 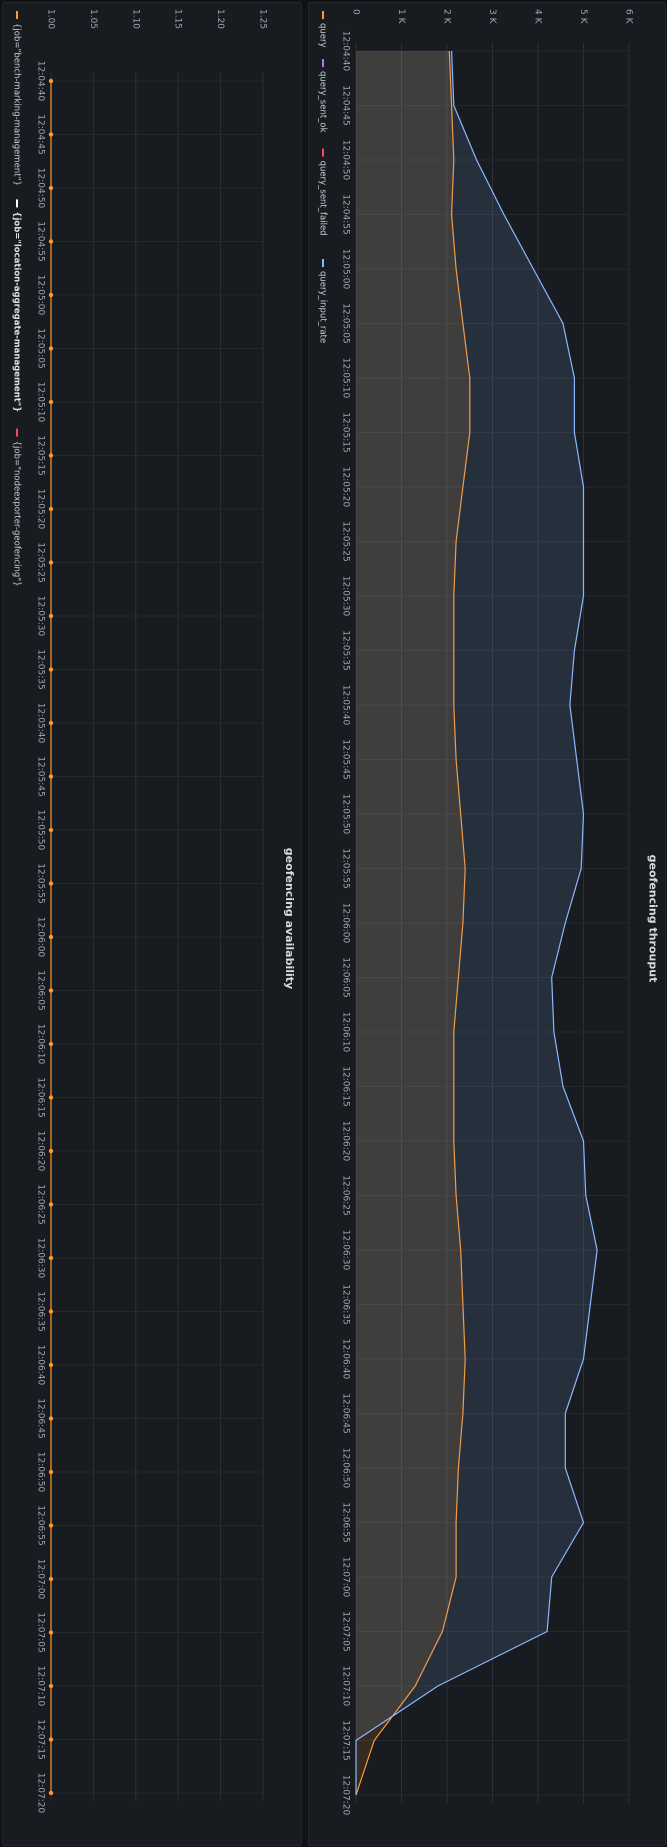 What do you see at coordinates (538, 17) in the screenshot?
I see `y-tick-label: 4 K` at bounding box center [538, 17].